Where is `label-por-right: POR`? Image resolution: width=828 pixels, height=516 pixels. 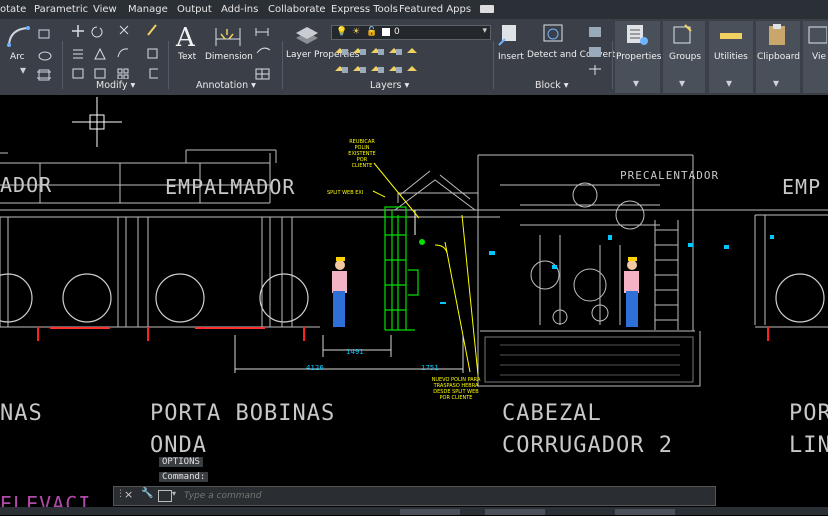 label-por-right: POR is located at coordinates (808, 413).